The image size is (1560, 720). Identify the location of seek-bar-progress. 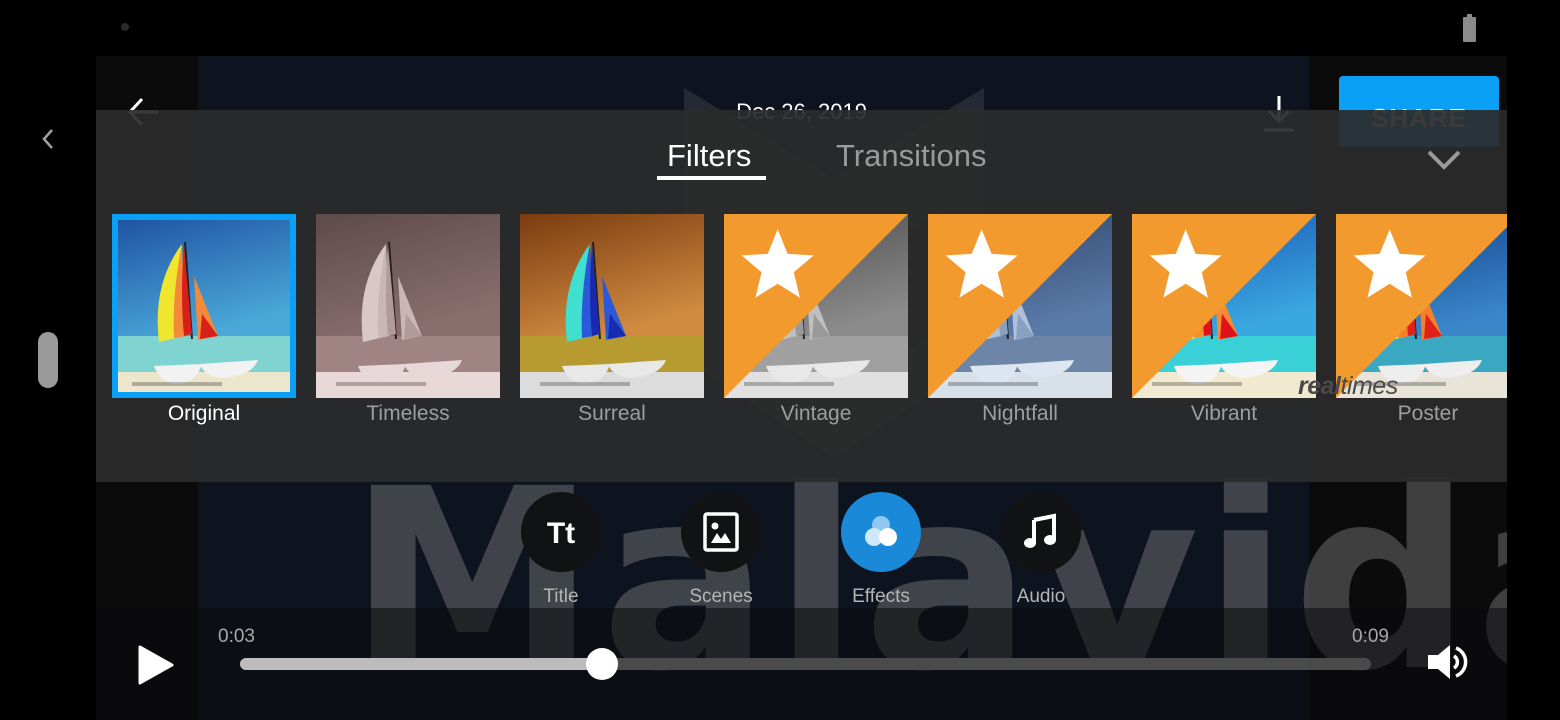
(421, 664).